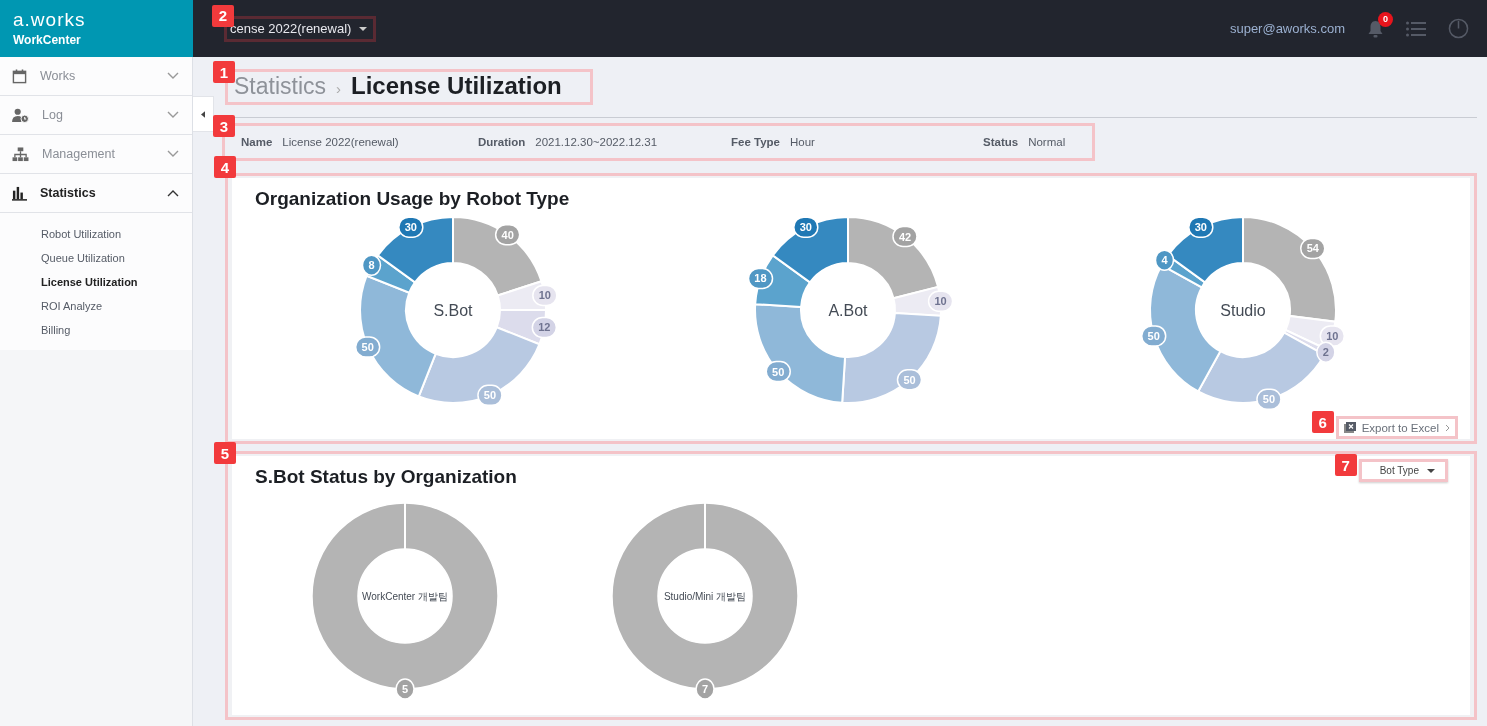 This screenshot has height=726, width=1487. Describe the element at coordinates (412, 198) in the screenshot. I see `card-title: Organization Usage by Robot Type` at that location.